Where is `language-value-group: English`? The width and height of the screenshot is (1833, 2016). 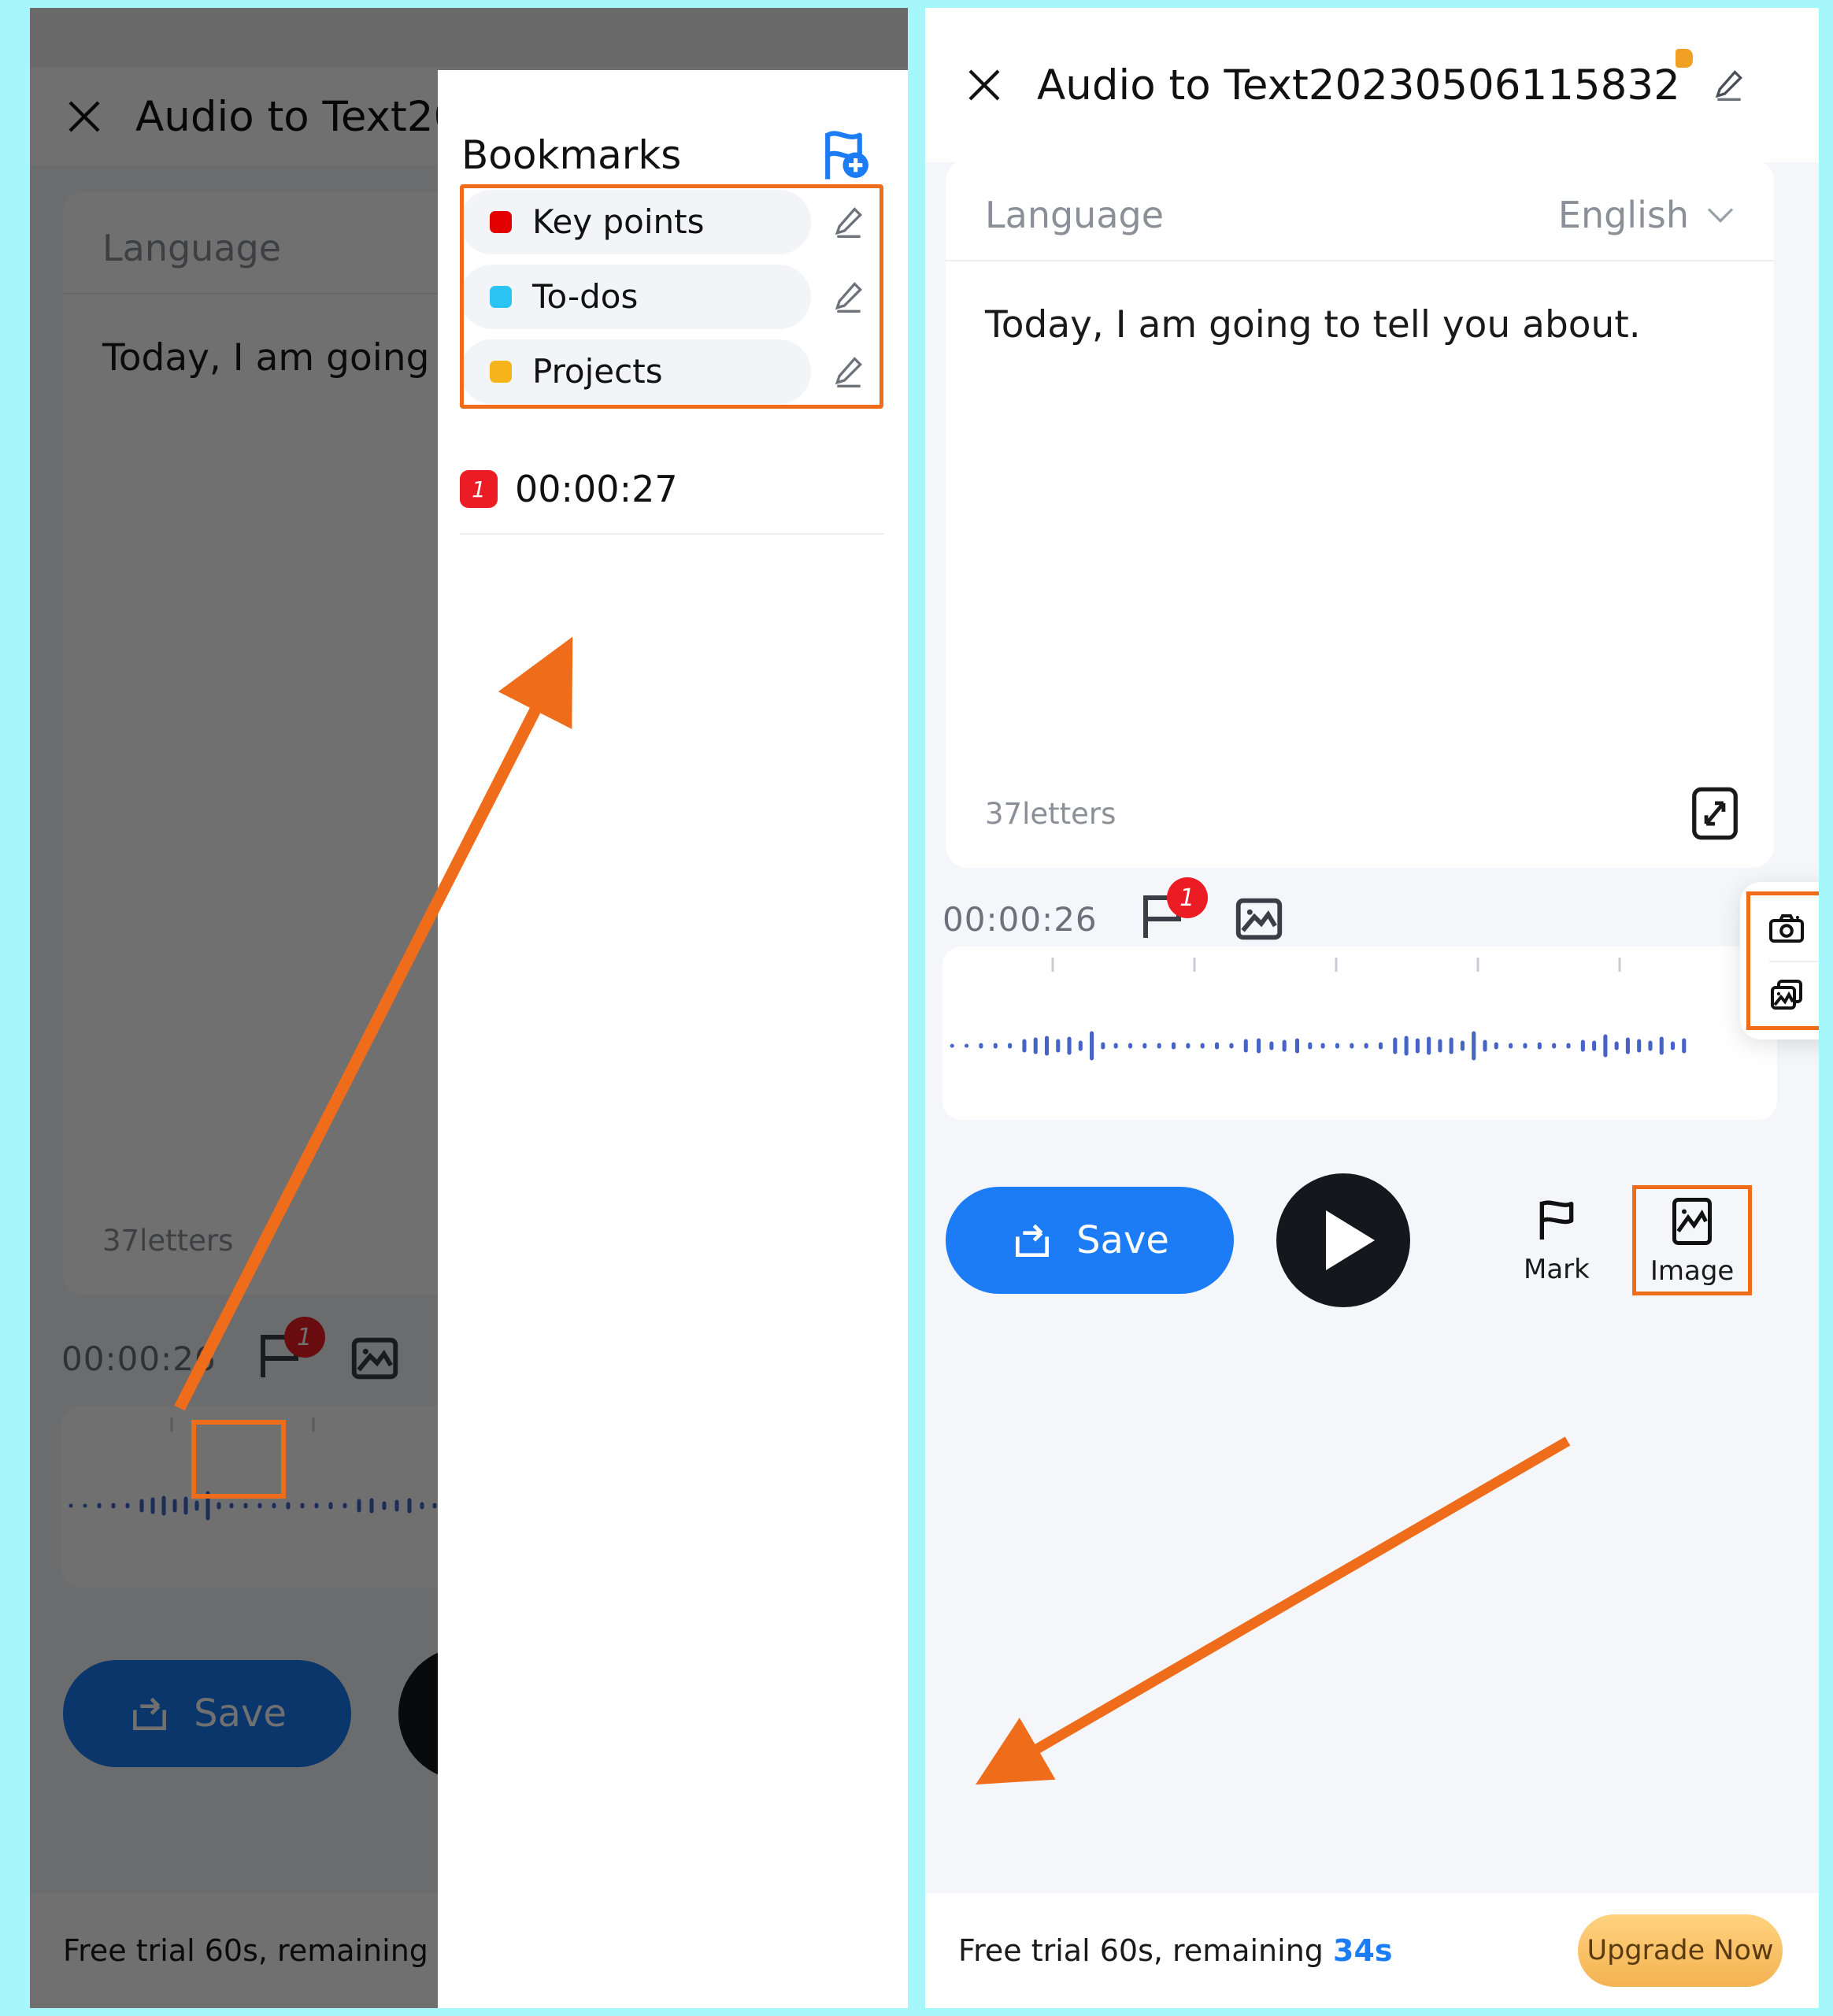
language-value-group: English is located at coordinates (1646, 215).